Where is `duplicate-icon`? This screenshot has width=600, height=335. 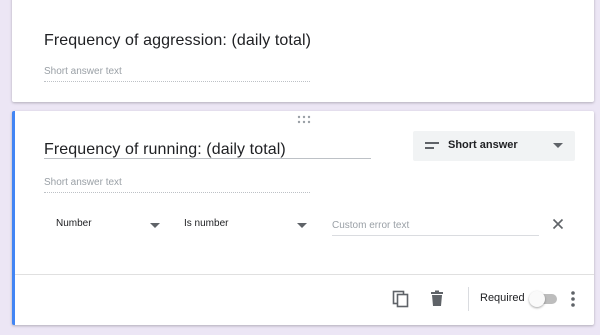 duplicate-icon is located at coordinates (401, 299).